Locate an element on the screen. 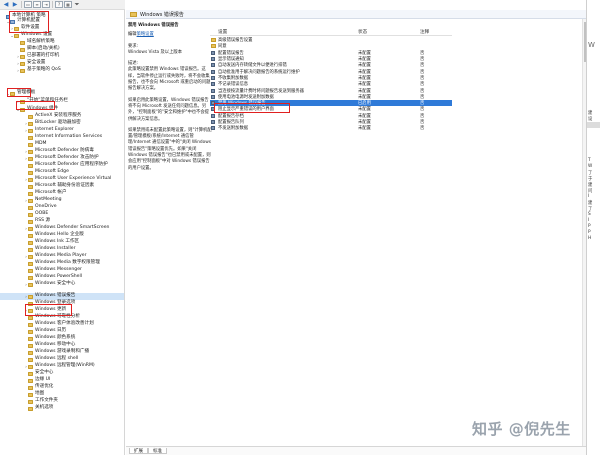 This screenshot has width=600, height=455. filter-icon: ⏷ is located at coordinates (77, 4).